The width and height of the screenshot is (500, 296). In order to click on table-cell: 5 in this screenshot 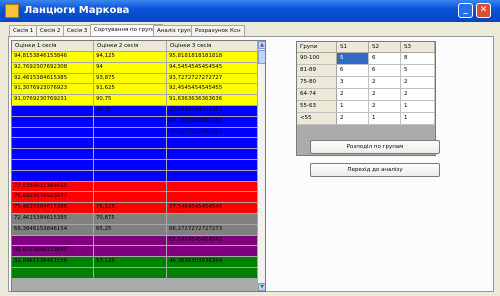, I will do `click(418, 71)`.